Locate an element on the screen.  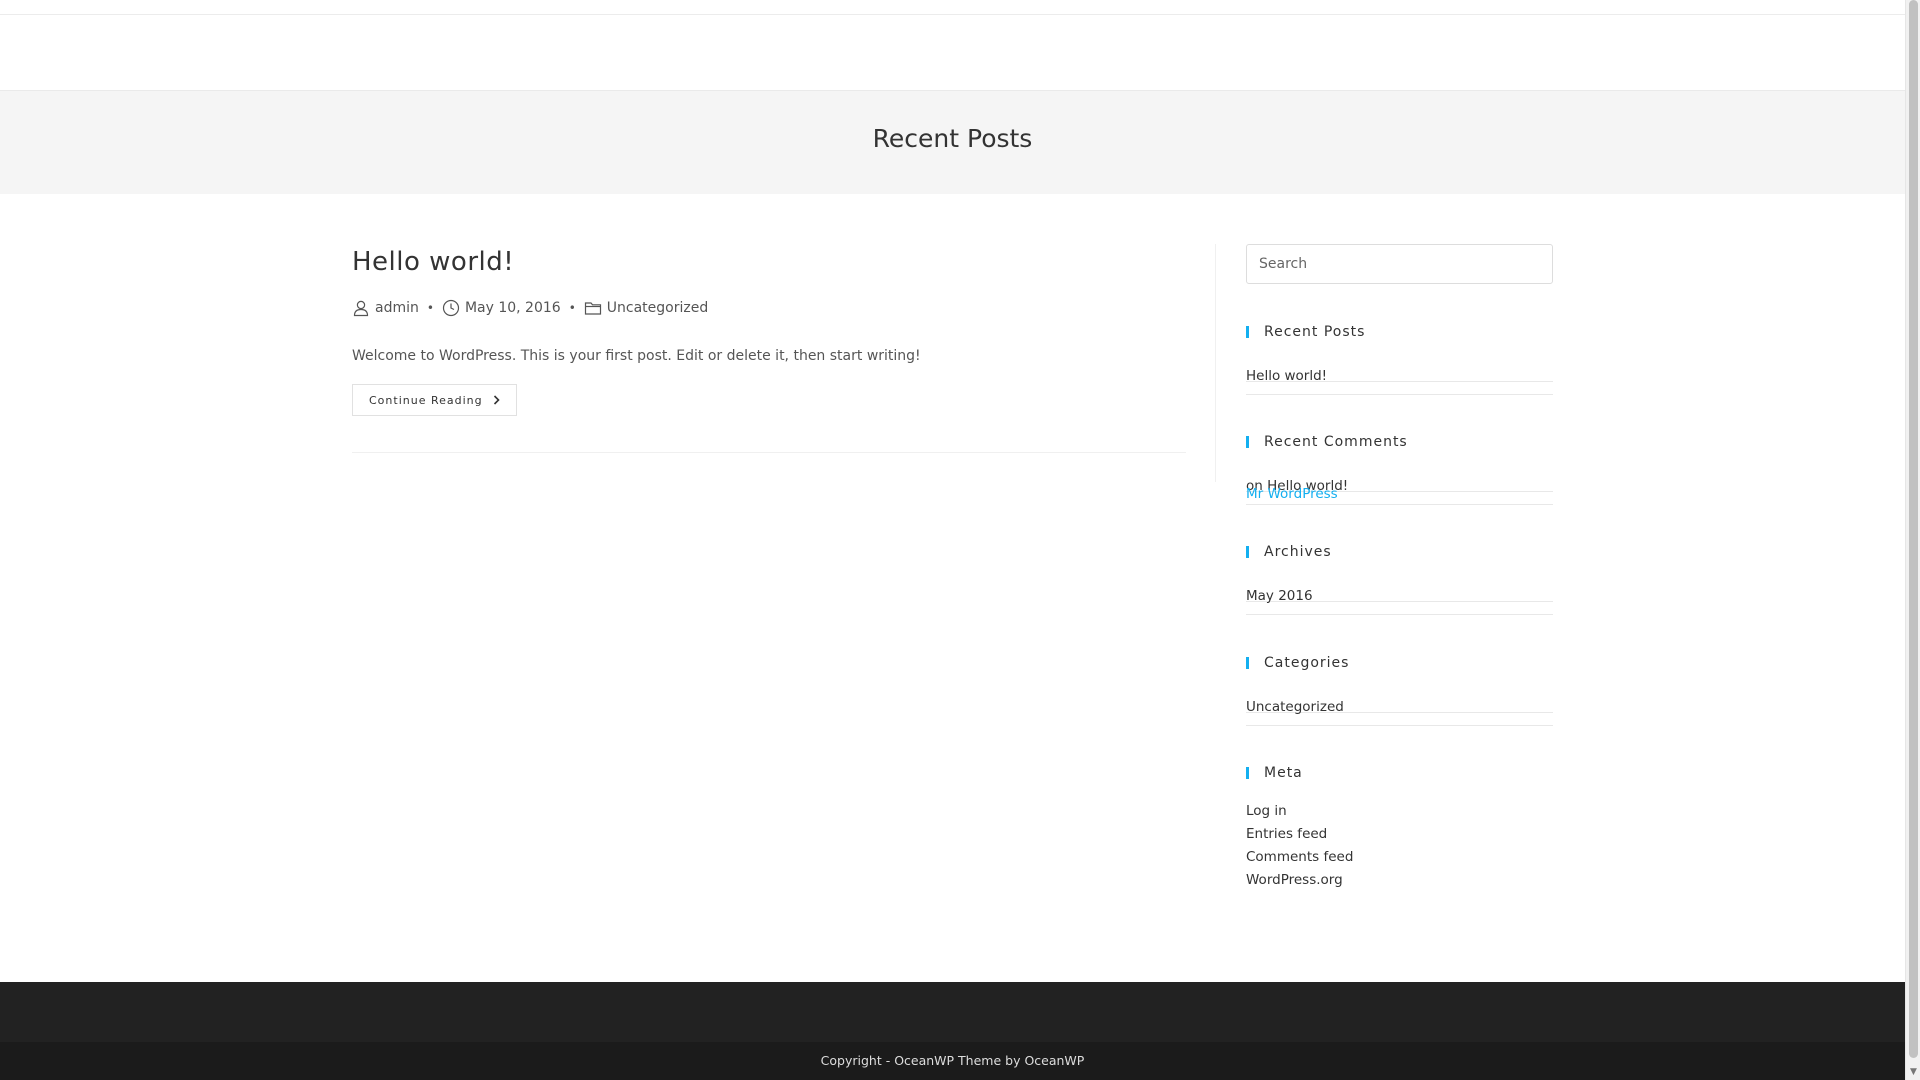
footer-widgets is located at coordinates (952, 1012).